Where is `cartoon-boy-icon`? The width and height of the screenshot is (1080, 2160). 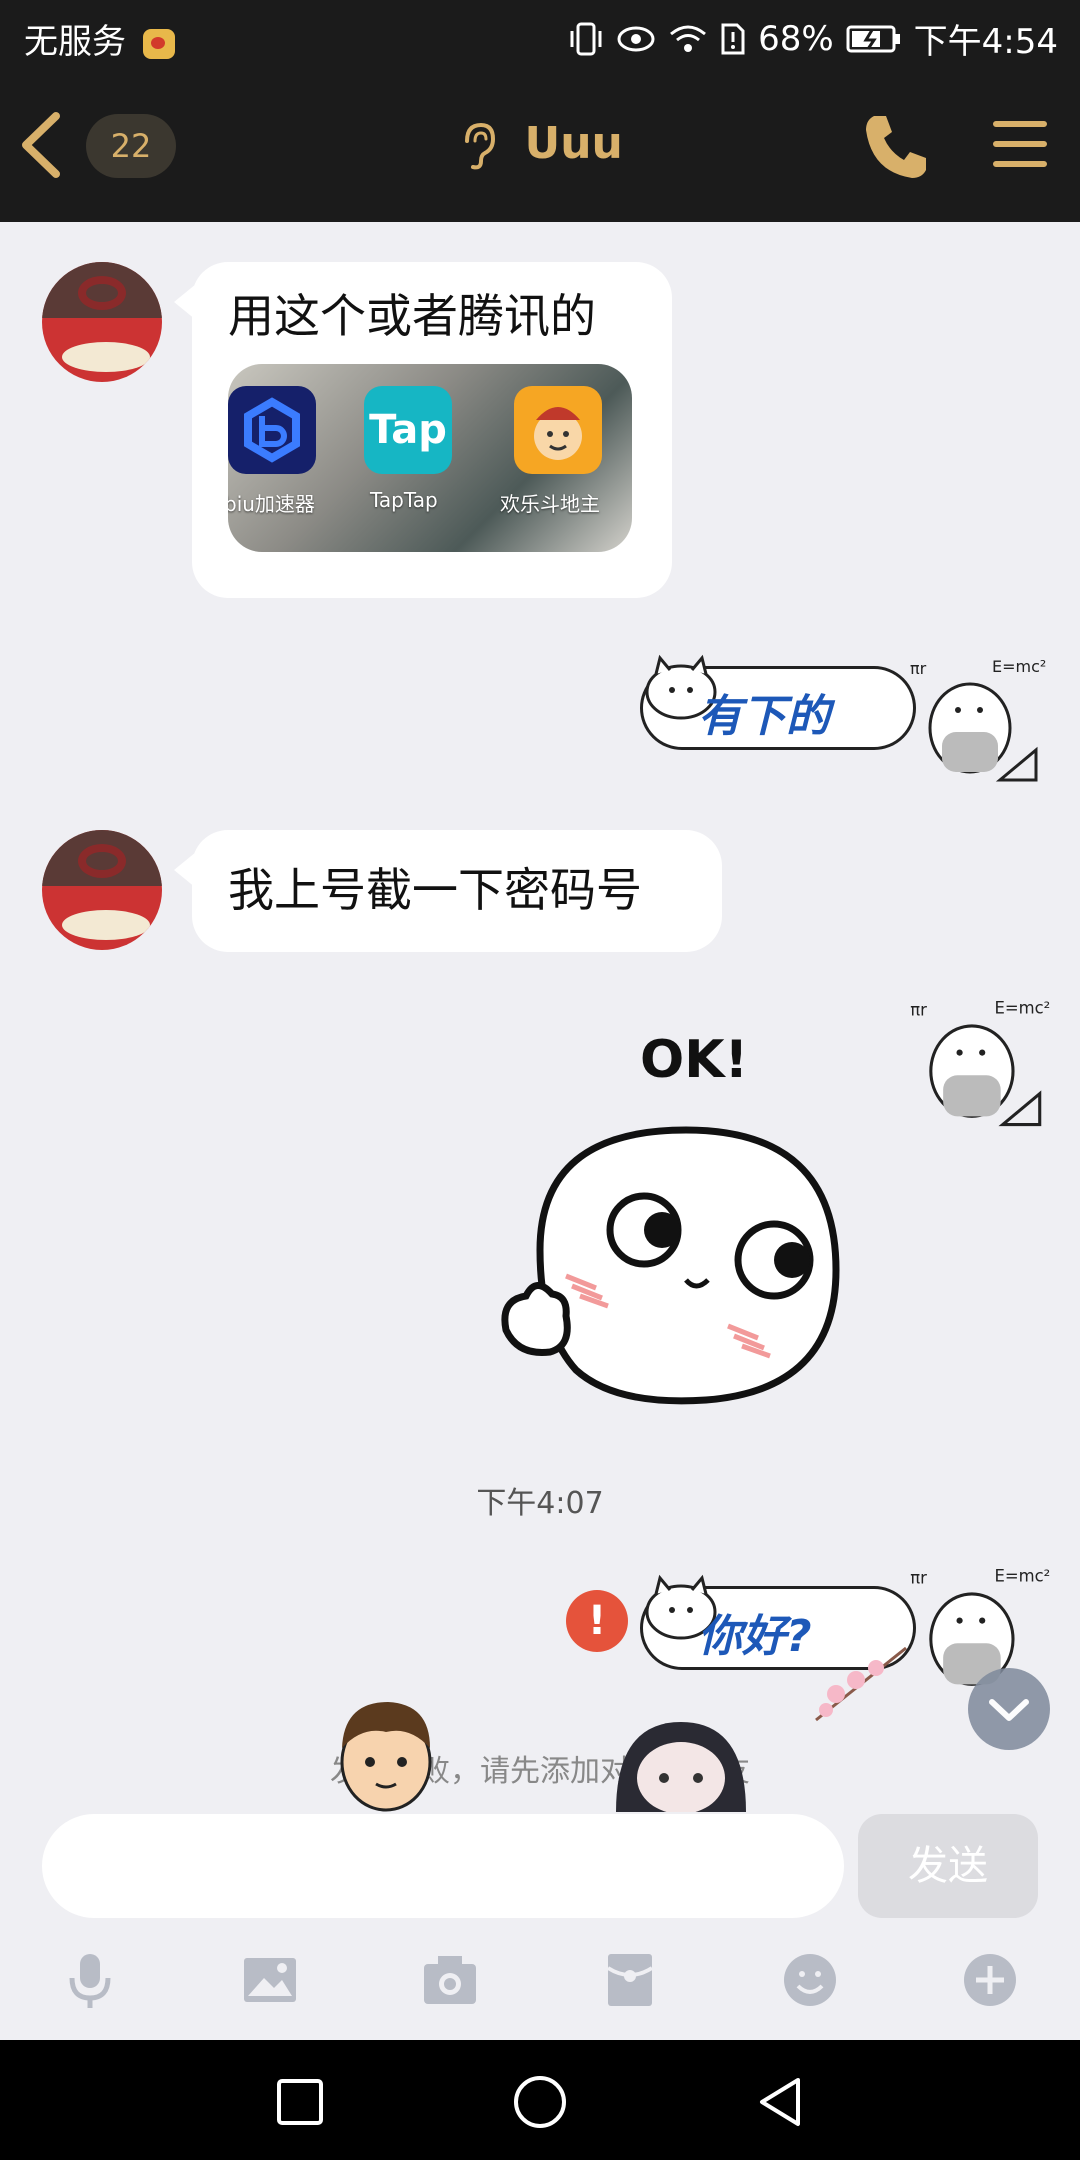
cartoon-boy-icon is located at coordinates (386, 1757).